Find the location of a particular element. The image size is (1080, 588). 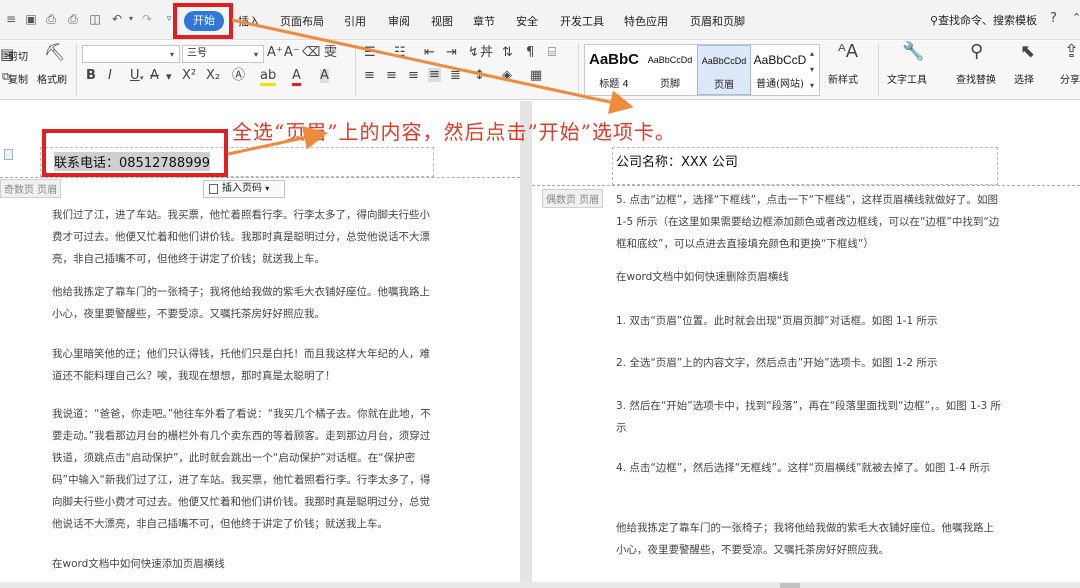

scrollbar-thumb is located at coordinates (790, 585).